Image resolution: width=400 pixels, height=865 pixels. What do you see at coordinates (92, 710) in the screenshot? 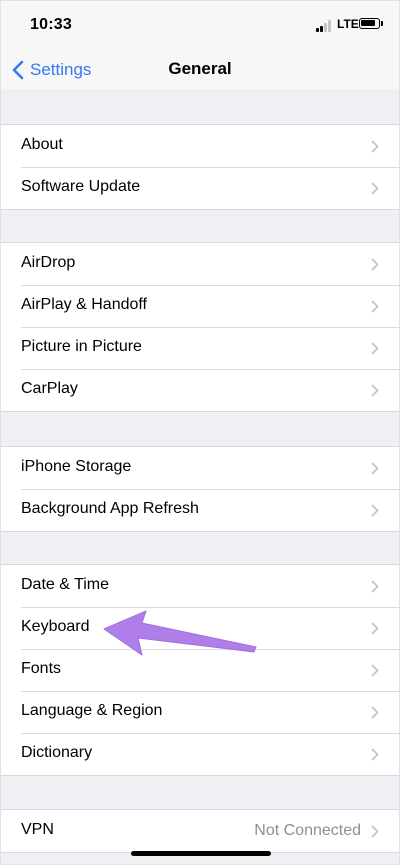
I see `row-label: Language & Region` at bounding box center [92, 710].